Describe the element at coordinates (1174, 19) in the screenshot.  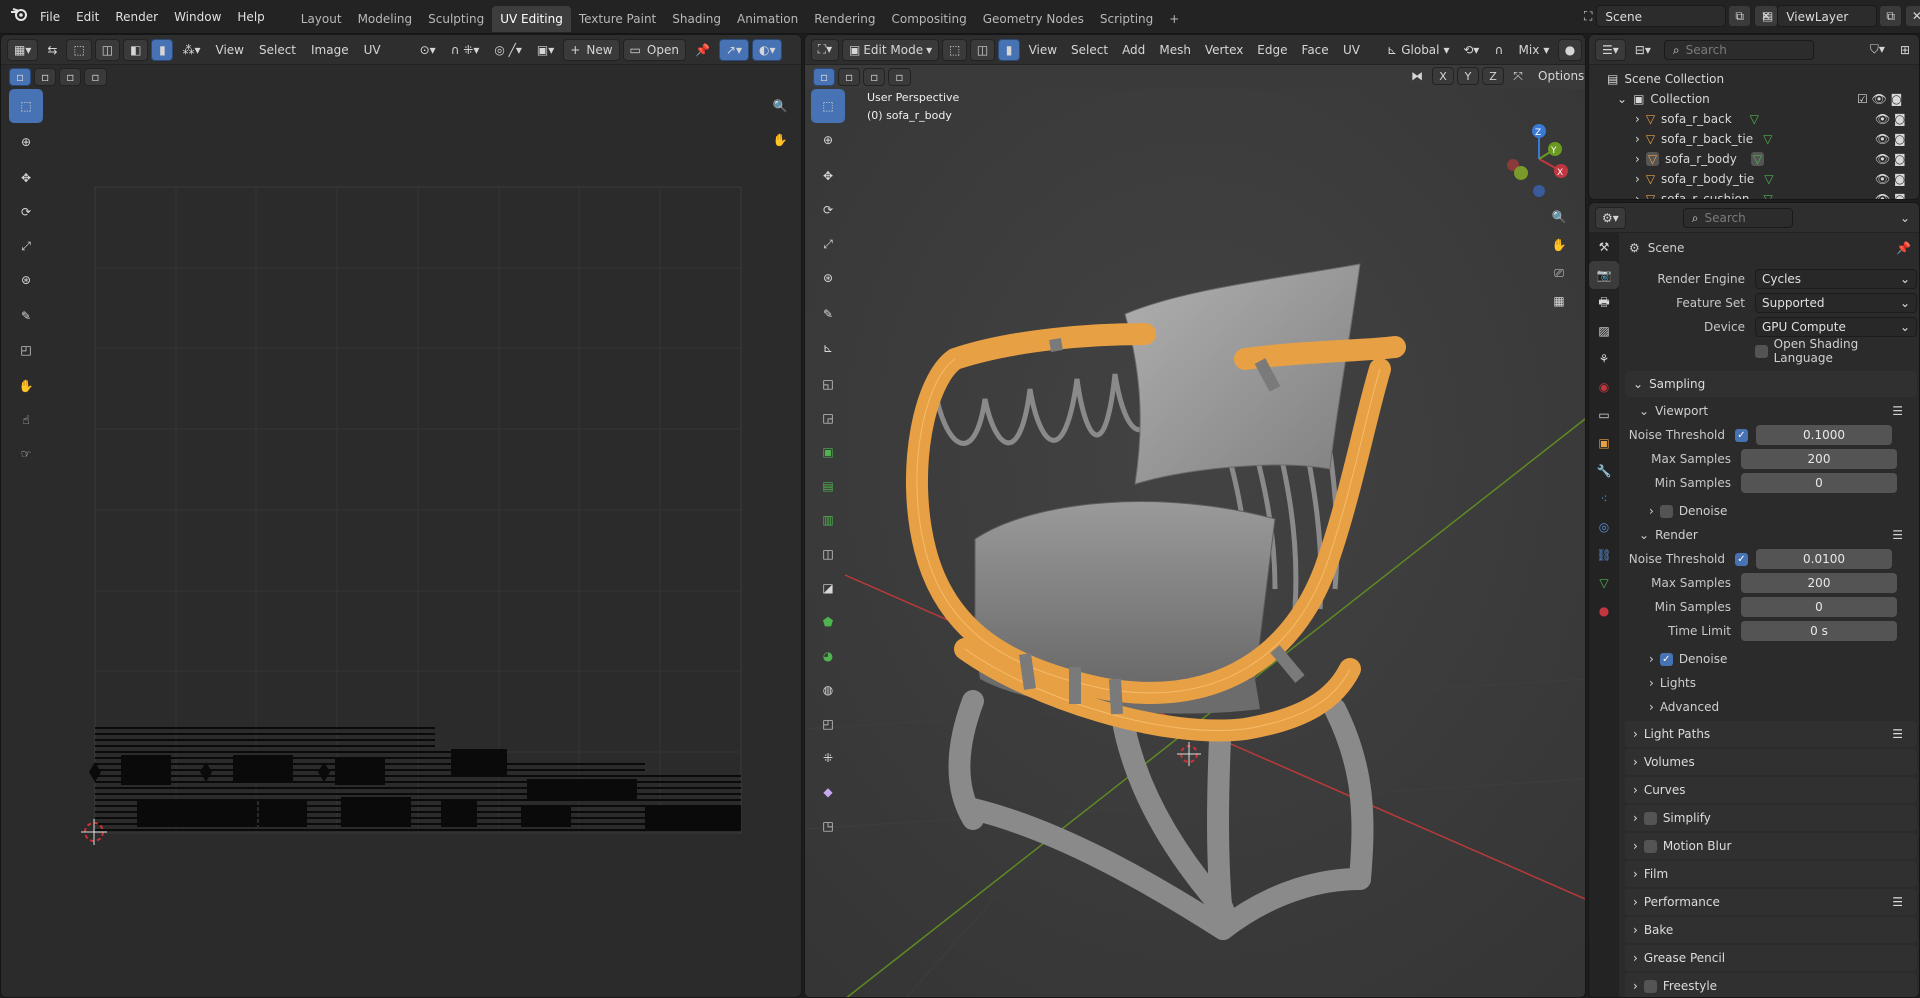
I see `add-workspace-button: +` at that location.